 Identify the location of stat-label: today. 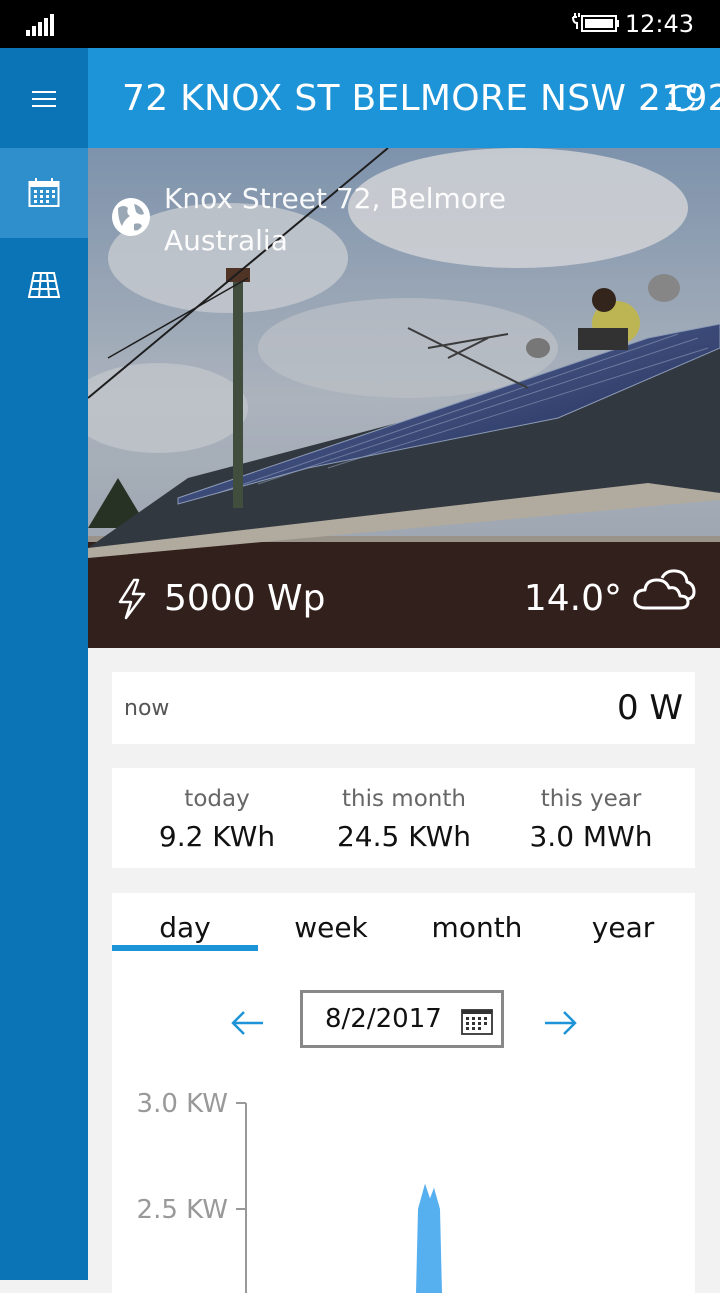
(217, 799).